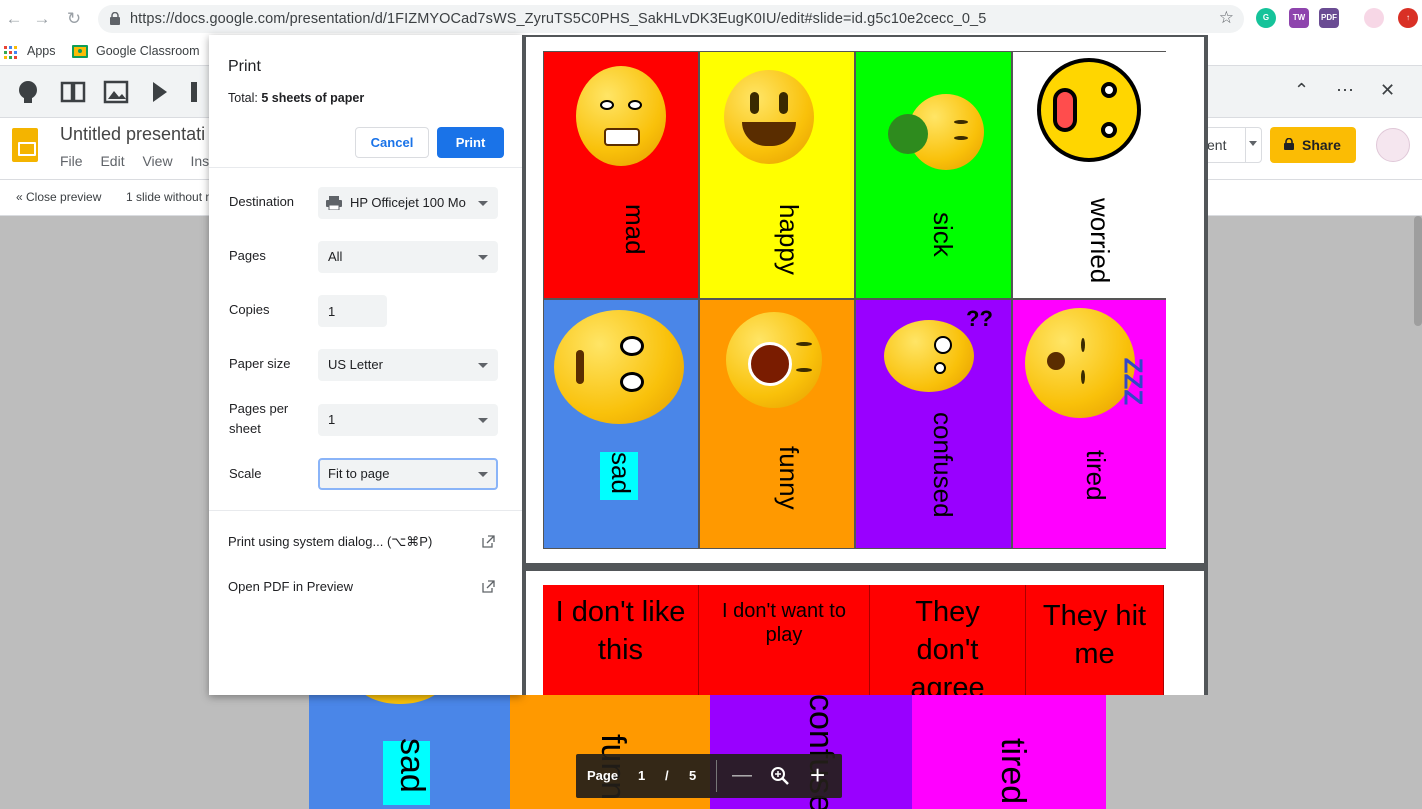 Image resolution: width=1422 pixels, height=809 pixels. Describe the element at coordinates (947, 612) in the screenshot. I see `card-text-line: They` at that location.